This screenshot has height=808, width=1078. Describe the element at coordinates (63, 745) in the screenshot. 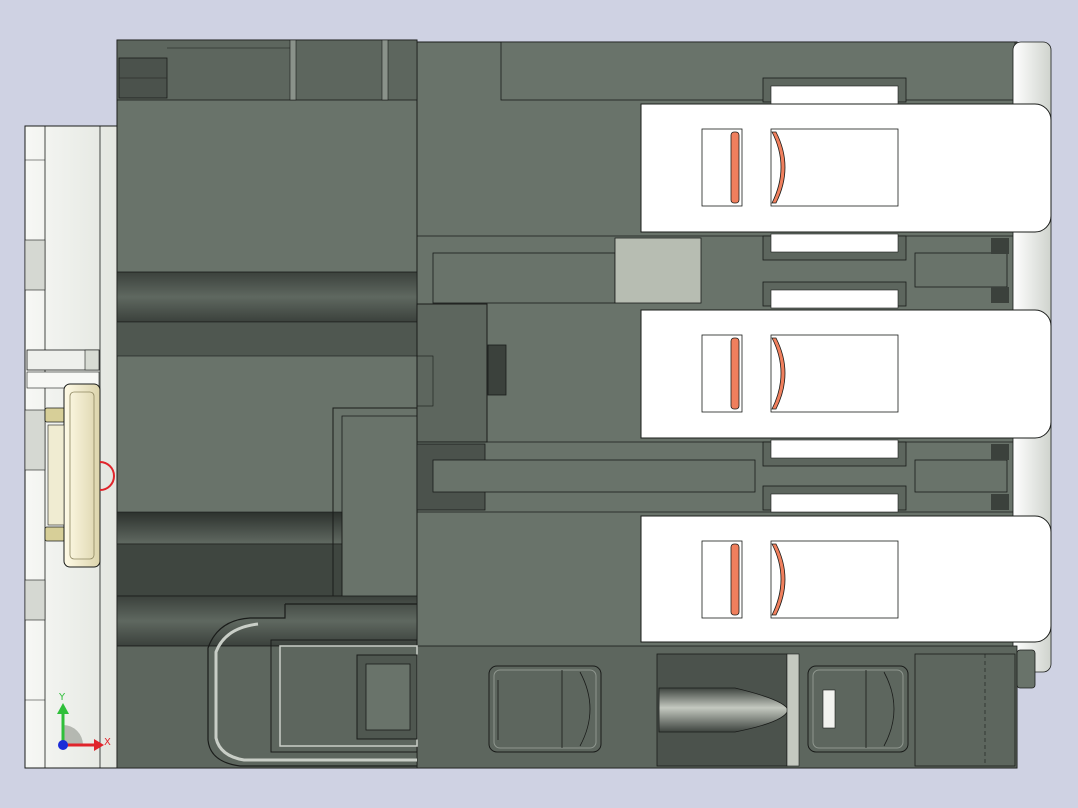

I see `z-axis-dot` at that location.